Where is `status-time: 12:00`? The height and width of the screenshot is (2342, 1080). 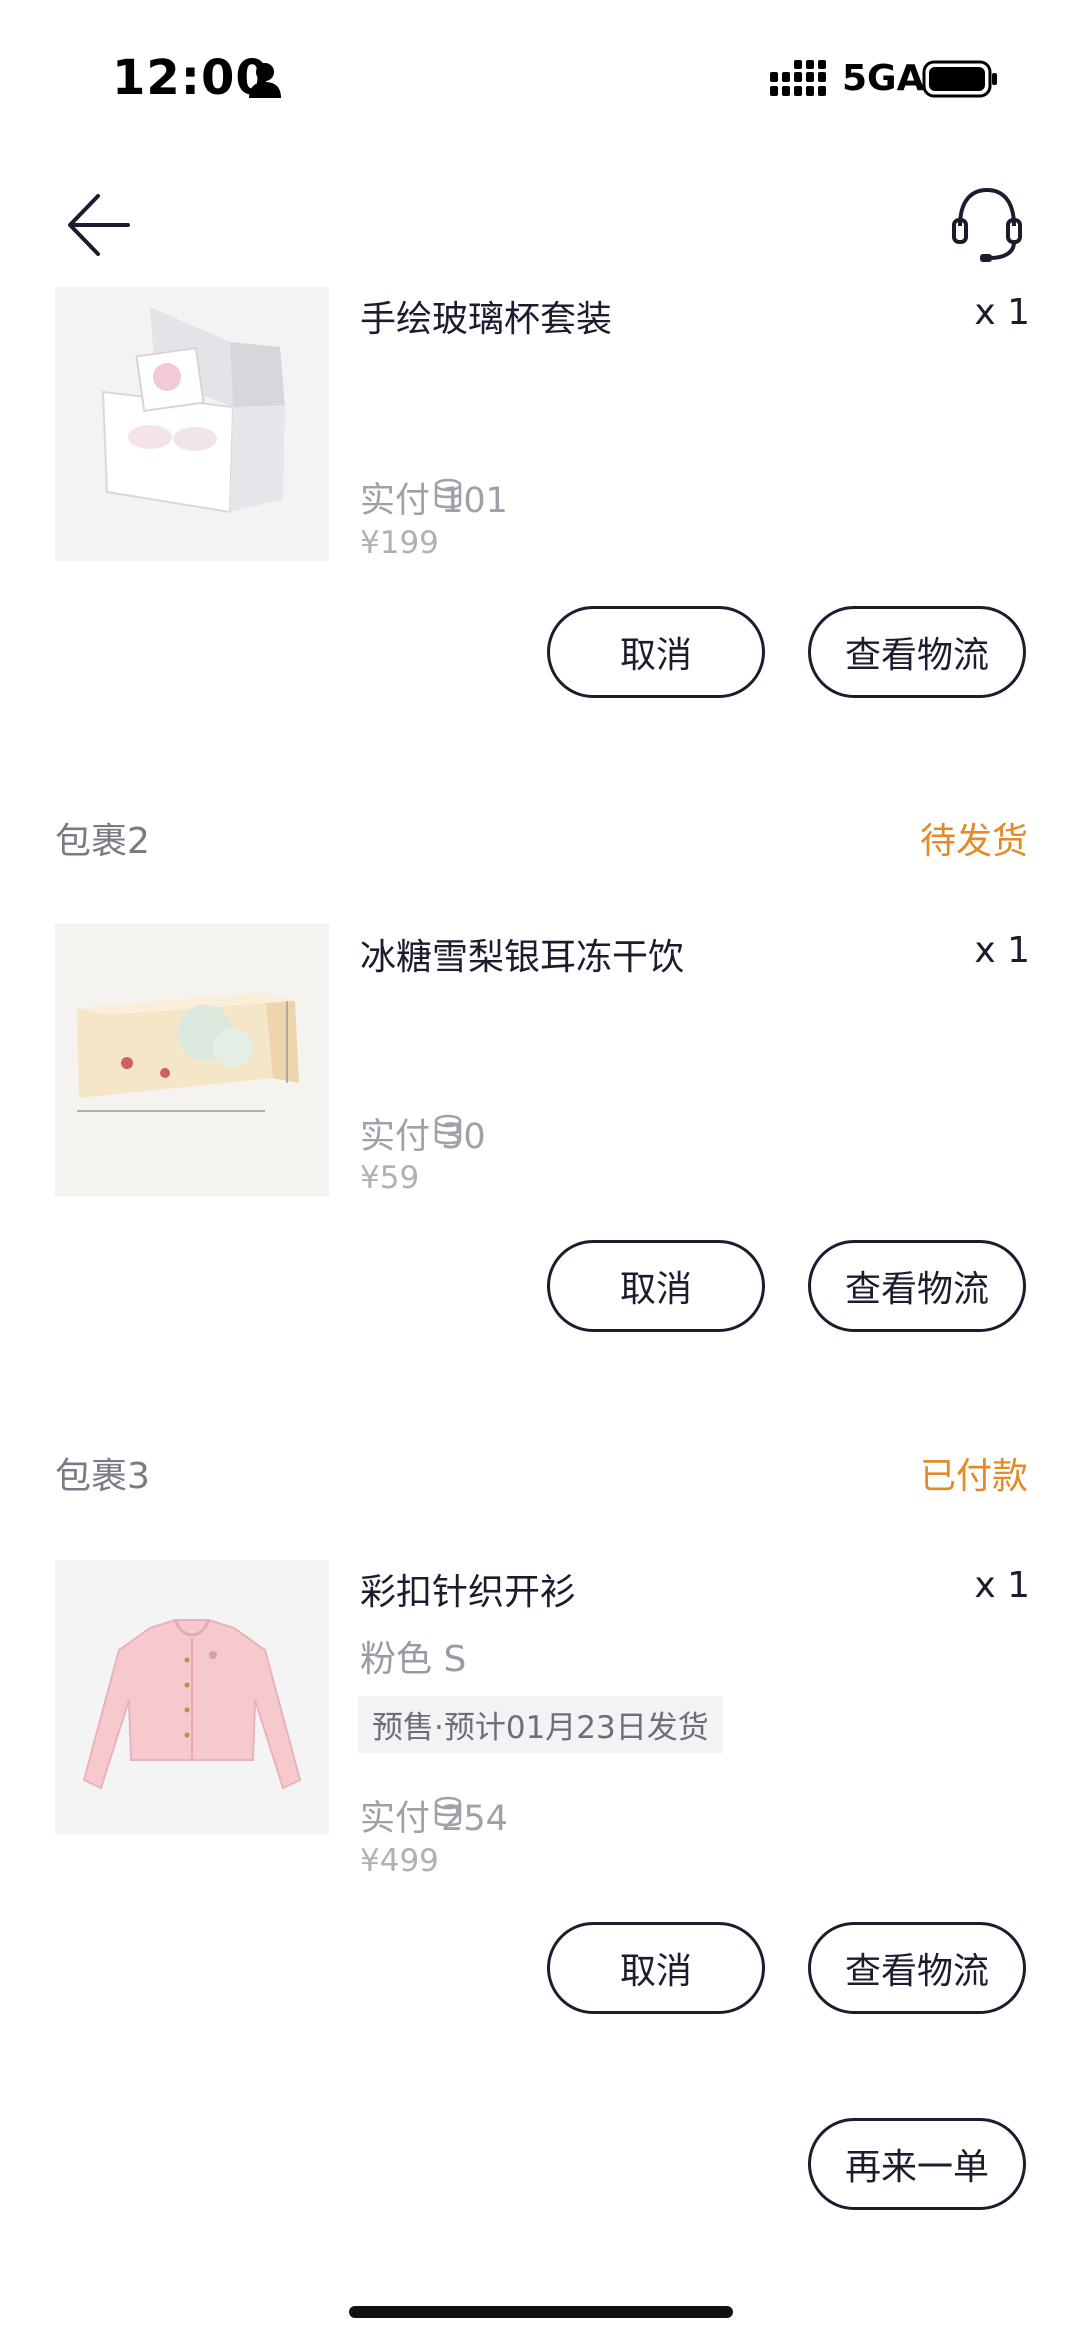
status-time: 12:00 is located at coordinates (191, 78).